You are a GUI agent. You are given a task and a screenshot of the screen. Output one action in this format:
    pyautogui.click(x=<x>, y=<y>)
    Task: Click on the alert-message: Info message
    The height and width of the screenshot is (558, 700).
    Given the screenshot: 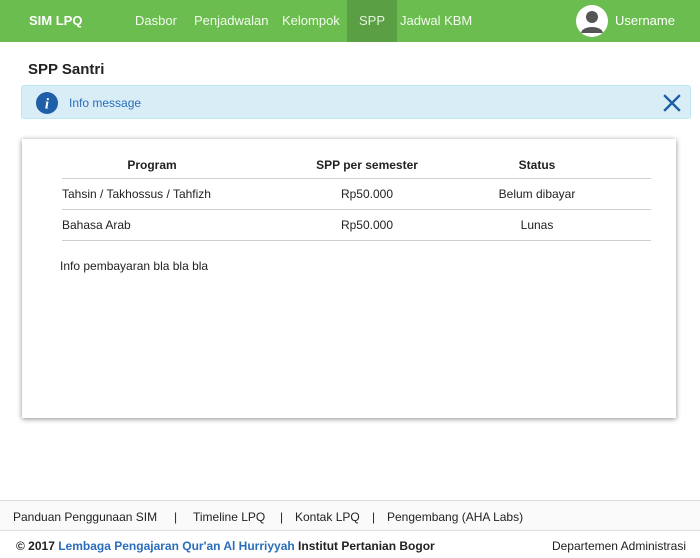 What is the action you would take?
    pyautogui.click(x=105, y=103)
    